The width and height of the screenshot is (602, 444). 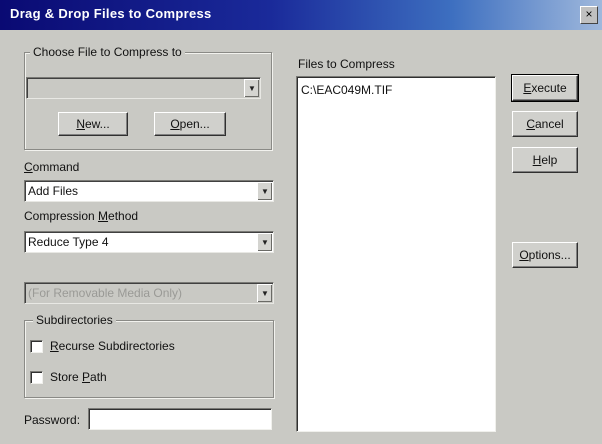 What do you see at coordinates (52, 167) in the screenshot?
I see `command-label: Command` at bounding box center [52, 167].